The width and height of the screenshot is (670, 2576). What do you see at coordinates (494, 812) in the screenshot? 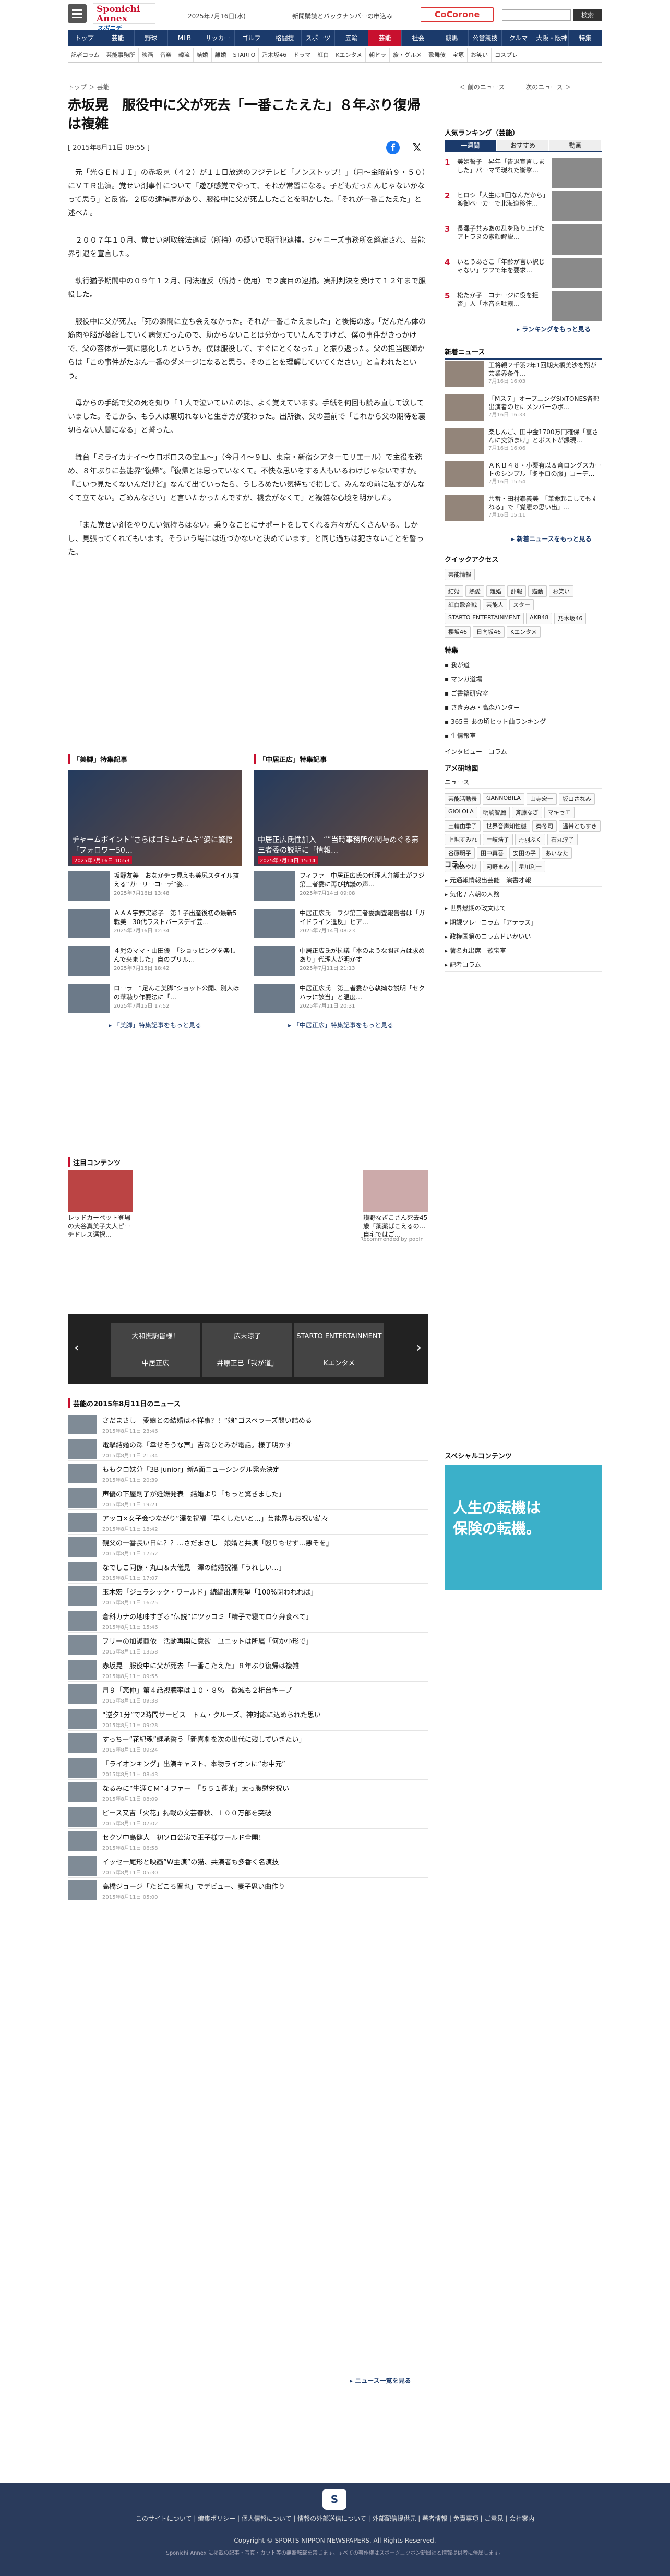
I see `anime-name-link: 明駒智麗` at bounding box center [494, 812].